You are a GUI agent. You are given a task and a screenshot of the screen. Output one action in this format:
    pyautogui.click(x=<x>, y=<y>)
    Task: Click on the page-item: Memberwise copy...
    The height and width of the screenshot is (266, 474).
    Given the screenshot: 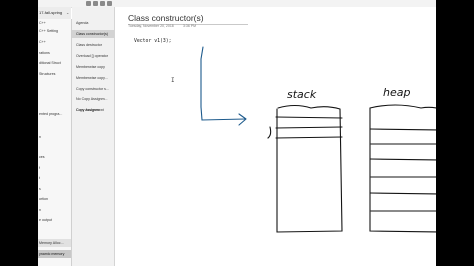 What is the action you would take?
    pyautogui.click(x=93, y=78)
    